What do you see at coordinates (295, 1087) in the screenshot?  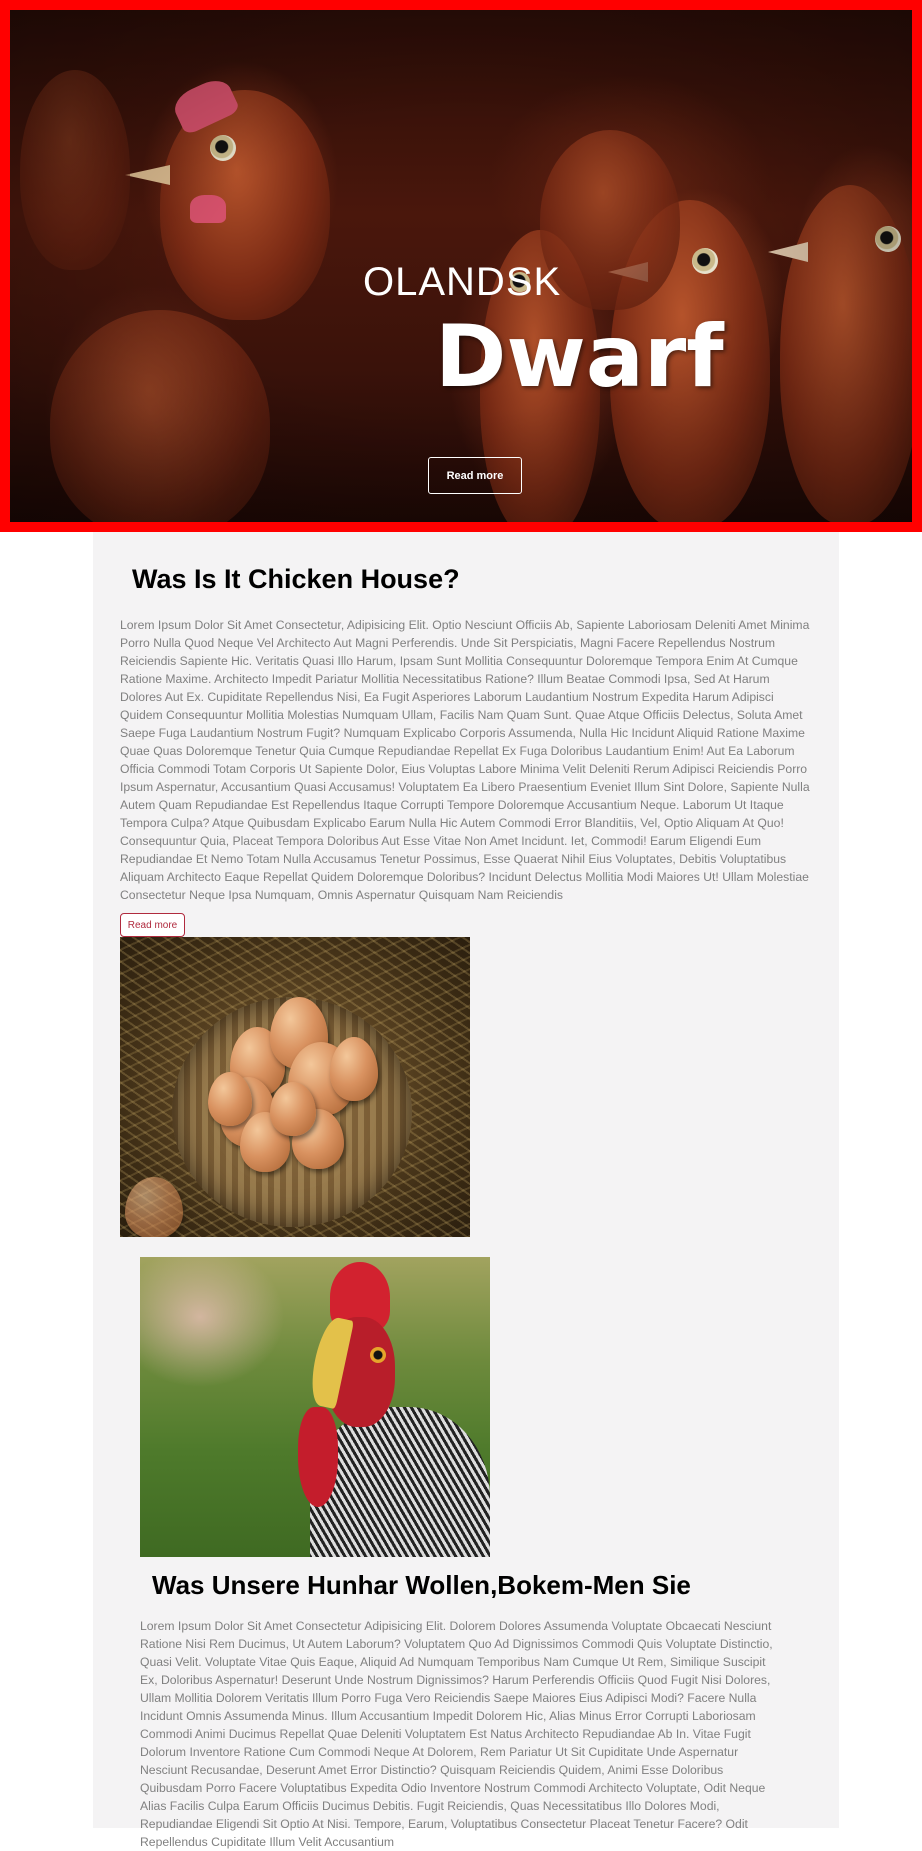 I see `egg-basket-image` at bounding box center [295, 1087].